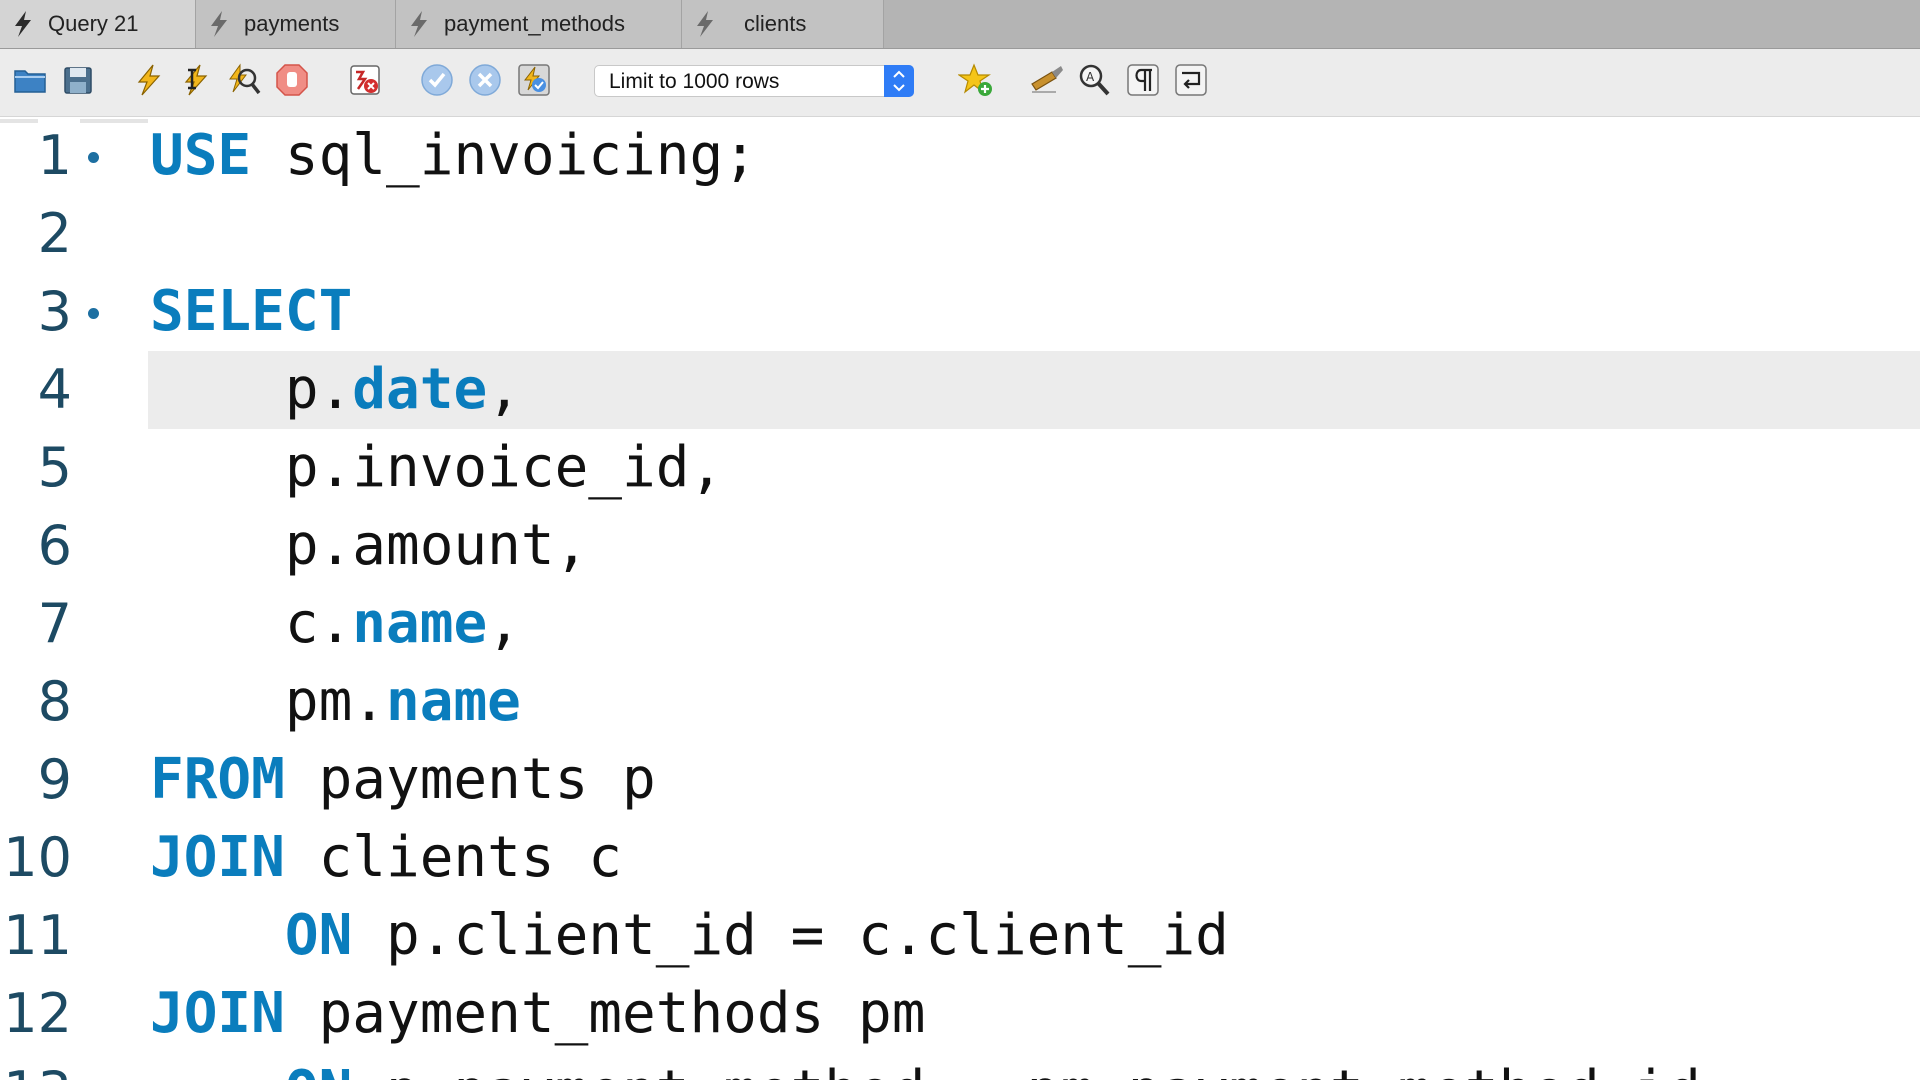  I want to click on sql-identifier: c., so click(251, 623).